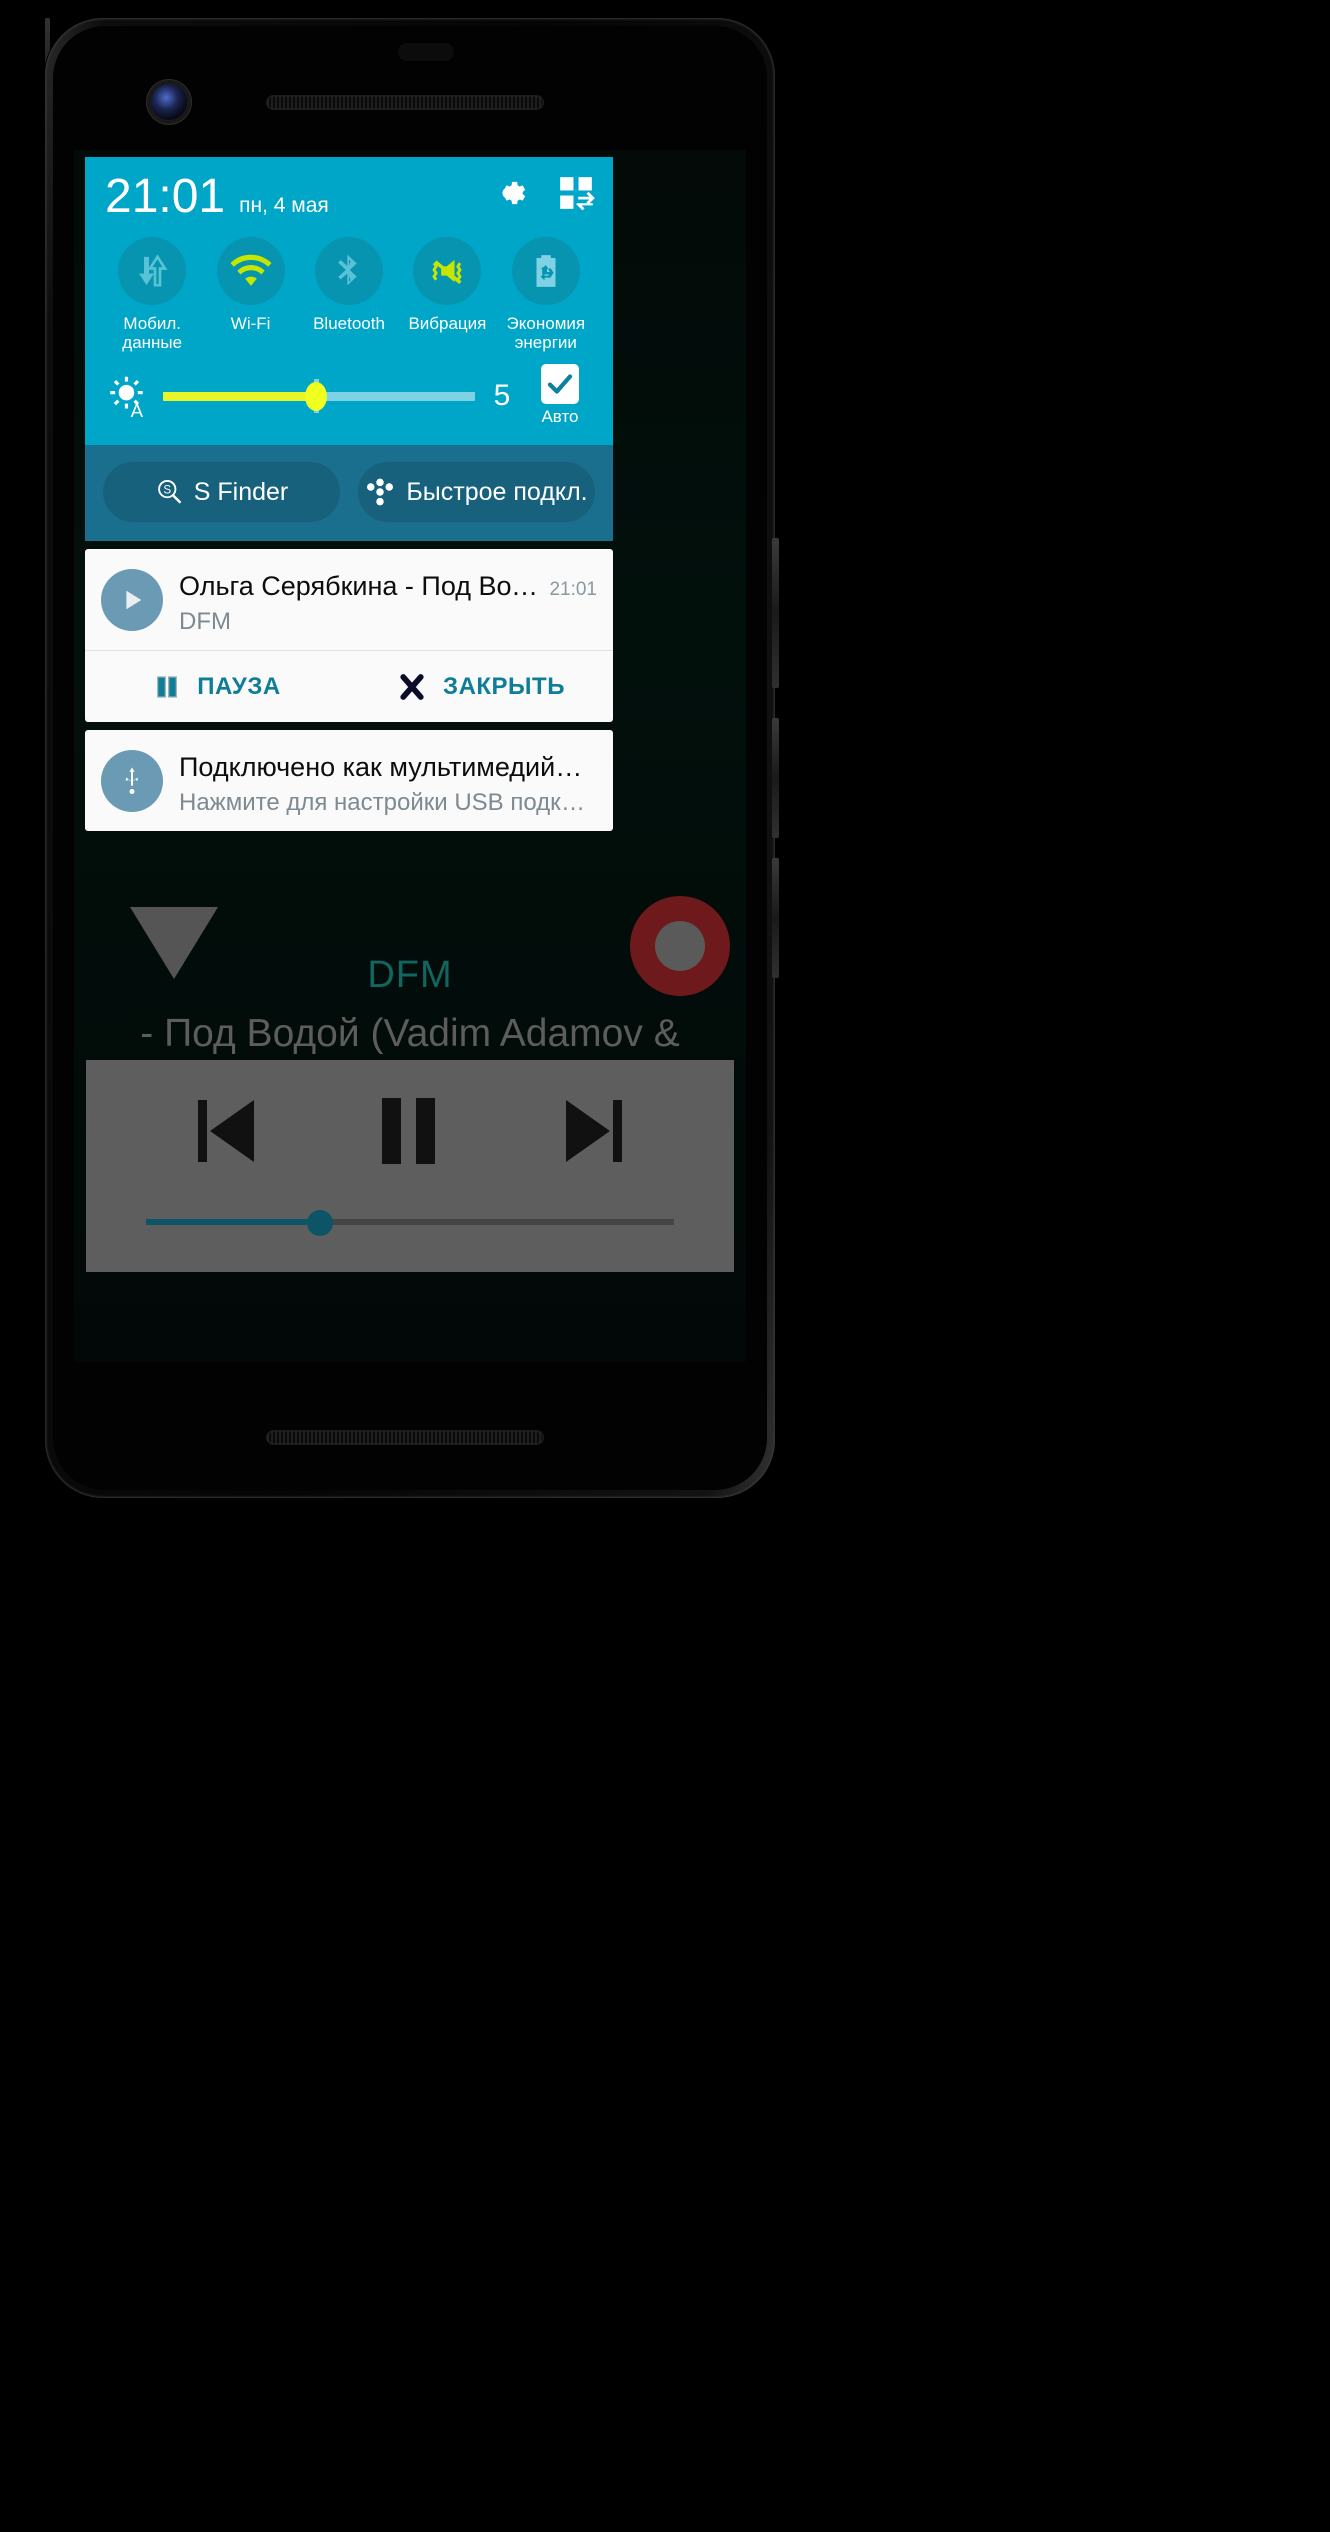 This screenshot has height=2532, width=1330. What do you see at coordinates (132, 600) in the screenshot?
I see `play-icon` at bounding box center [132, 600].